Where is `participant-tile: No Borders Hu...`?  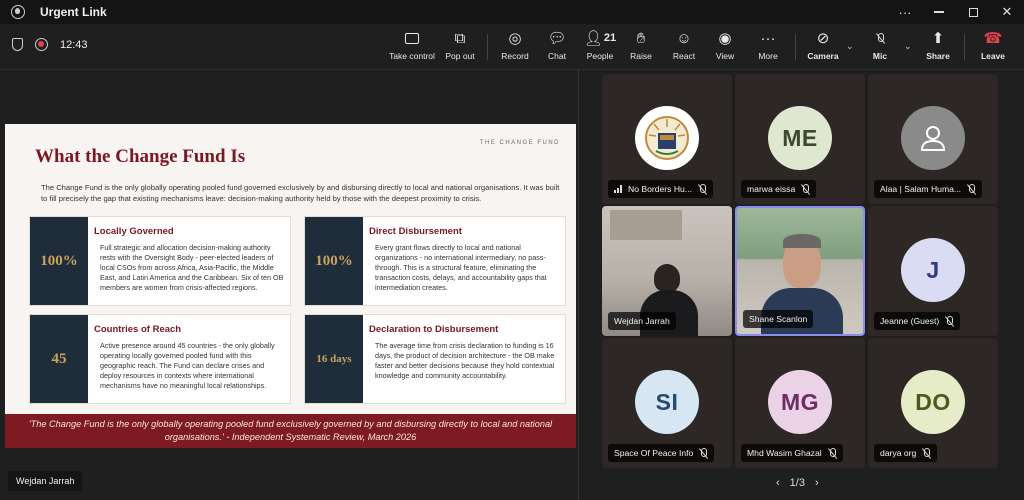 participant-tile: No Borders Hu... is located at coordinates (667, 139).